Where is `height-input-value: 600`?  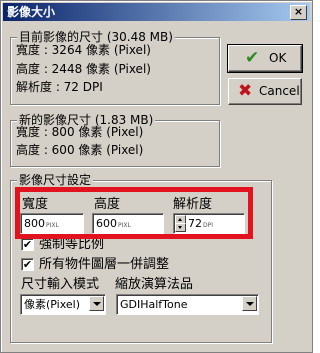 height-input-value: 600 is located at coordinates (106, 223).